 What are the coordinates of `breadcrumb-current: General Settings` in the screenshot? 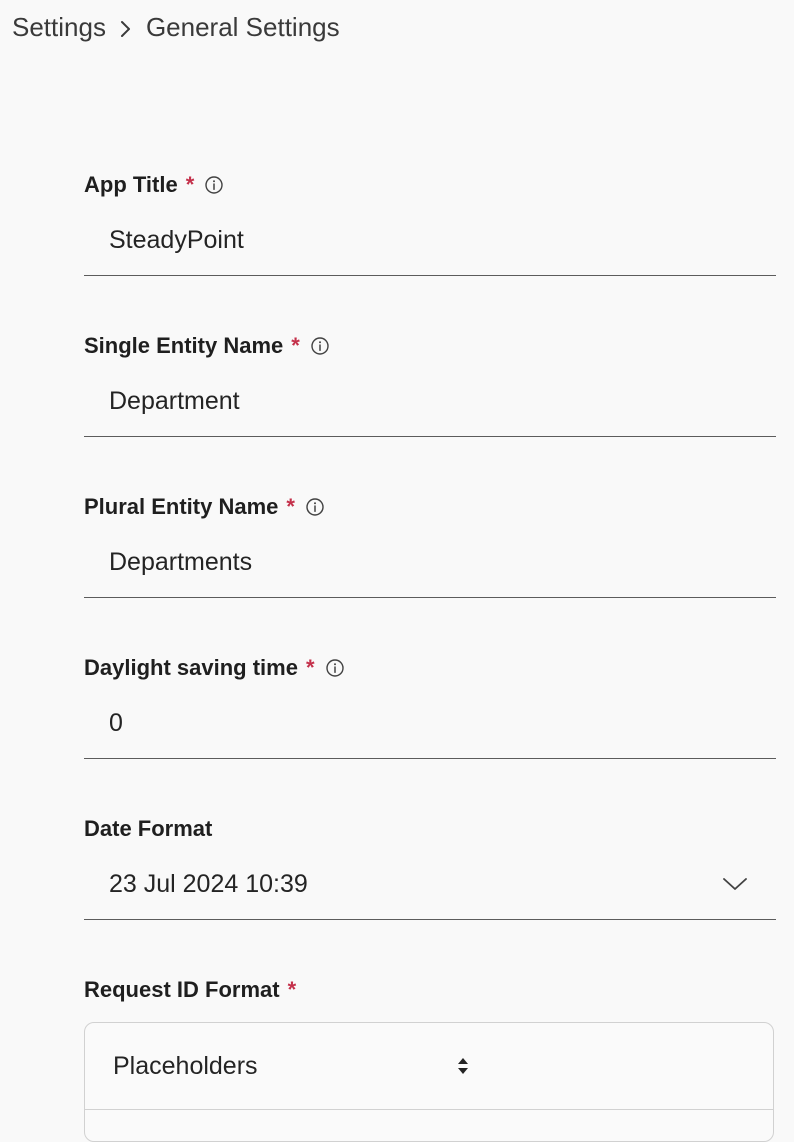 It's located at (242, 27).